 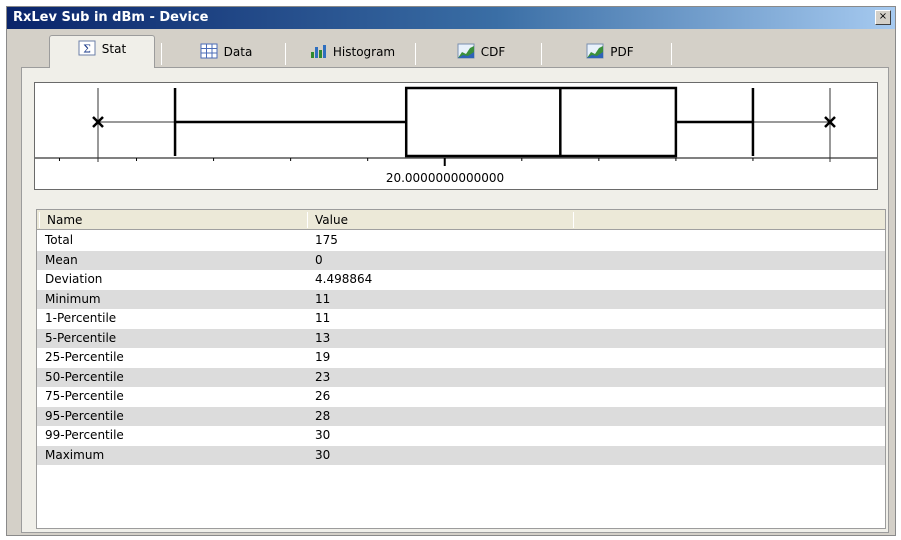 I want to click on tab-pdf-label: PDF, so click(x=622, y=52).